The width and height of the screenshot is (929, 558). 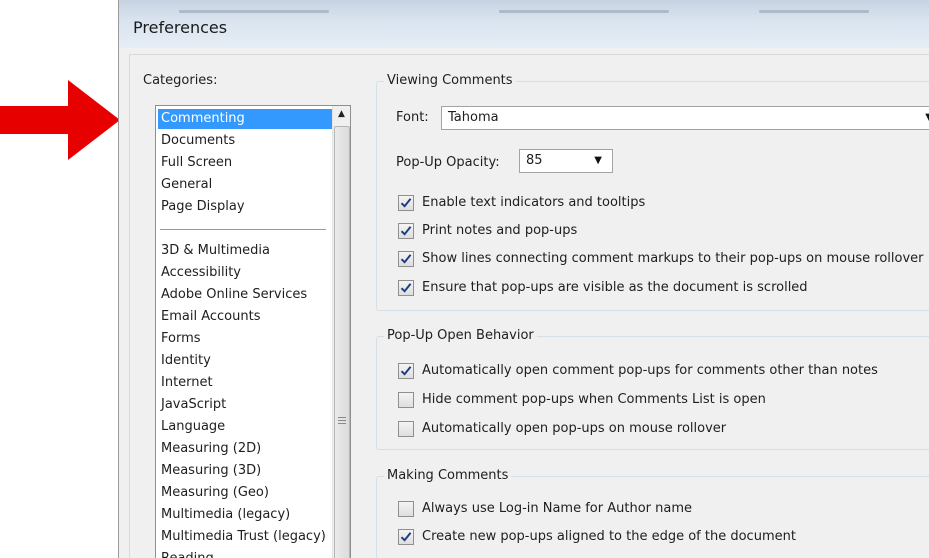 What do you see at coordinates (245, 537) in the screenshot?
I see `category-multimedia-trust-legacy: Multimedia Trust (legacy)` at bounding box center [245, 537].